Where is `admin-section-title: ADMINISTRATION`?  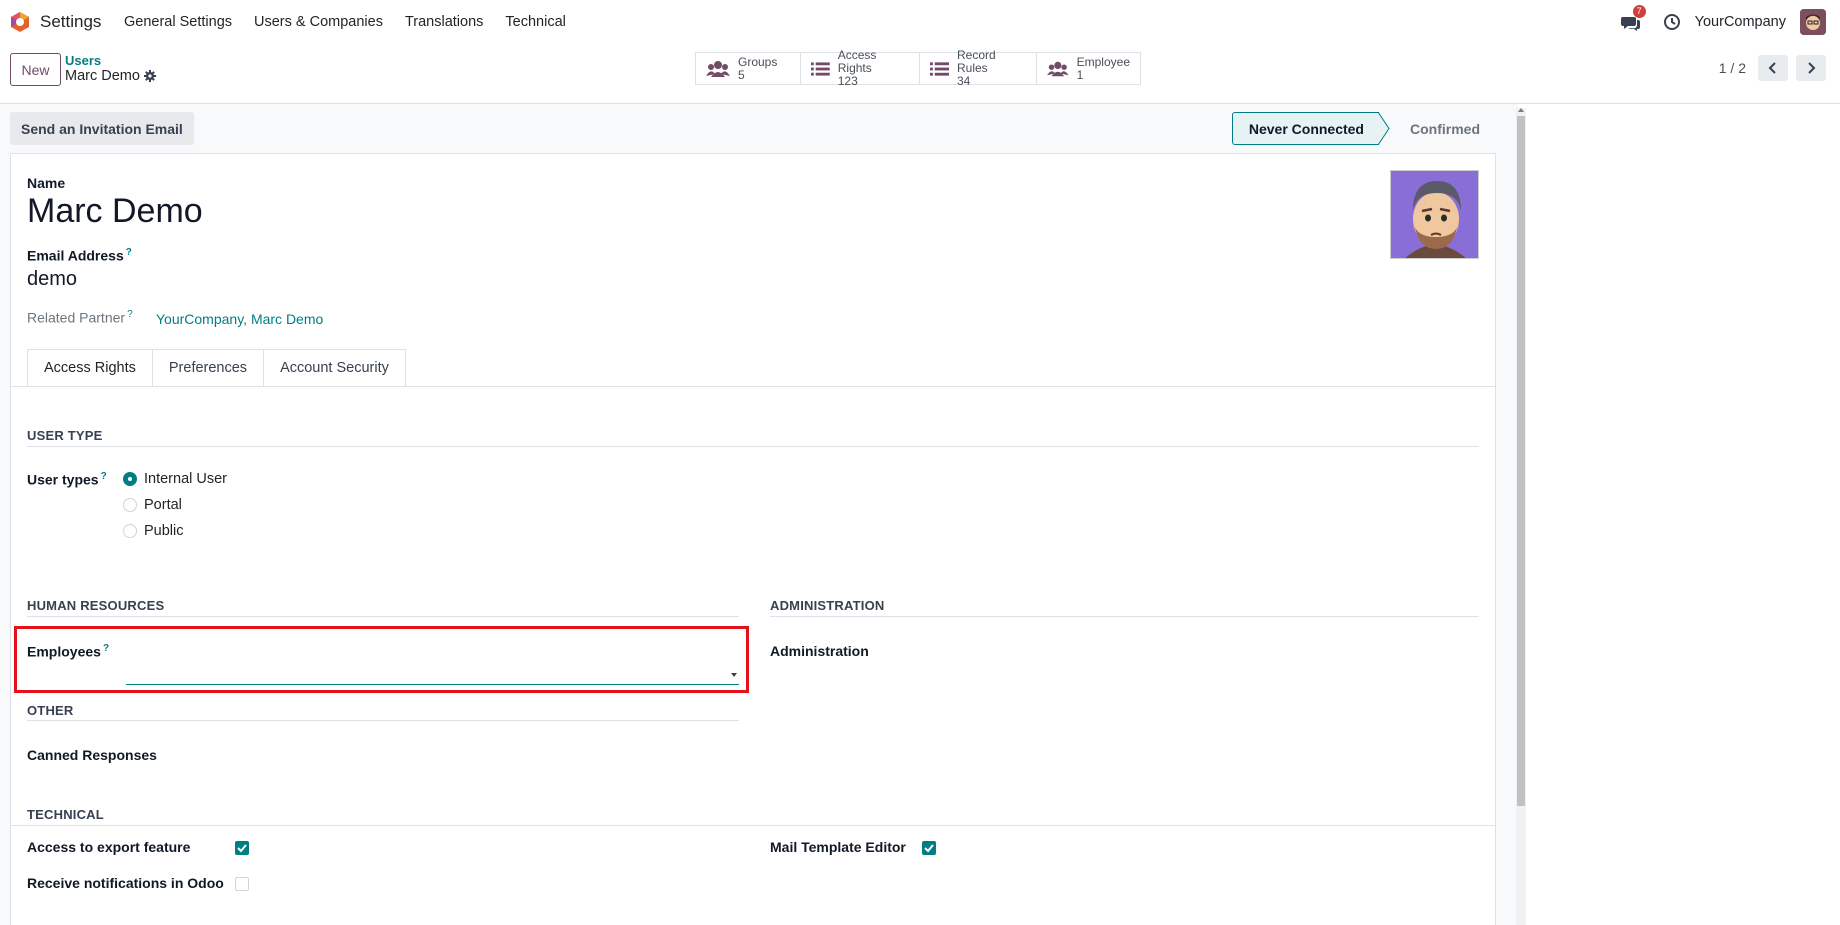 admin-section-title: ADMINISTRATION is located at coordinates (827, 605).